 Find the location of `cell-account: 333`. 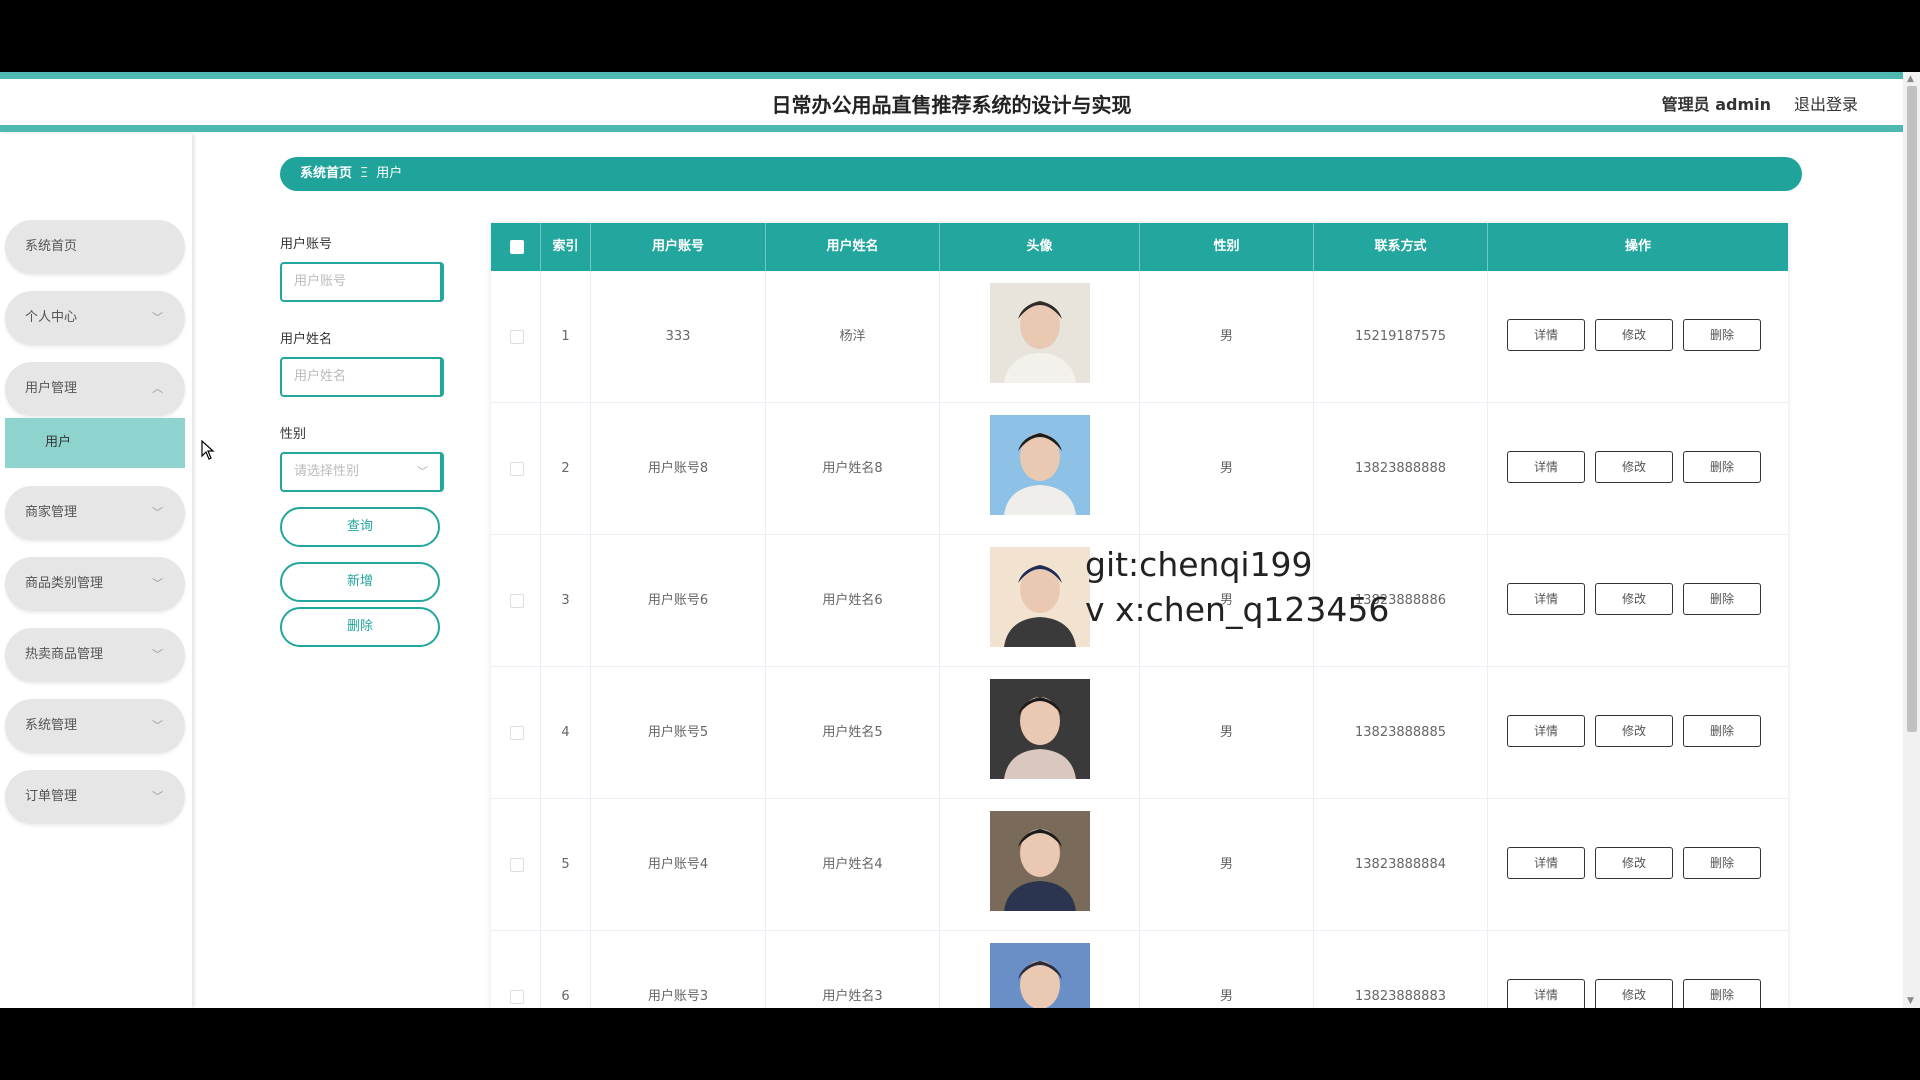

cell-account: 333 is located at coordinates (678, 337).